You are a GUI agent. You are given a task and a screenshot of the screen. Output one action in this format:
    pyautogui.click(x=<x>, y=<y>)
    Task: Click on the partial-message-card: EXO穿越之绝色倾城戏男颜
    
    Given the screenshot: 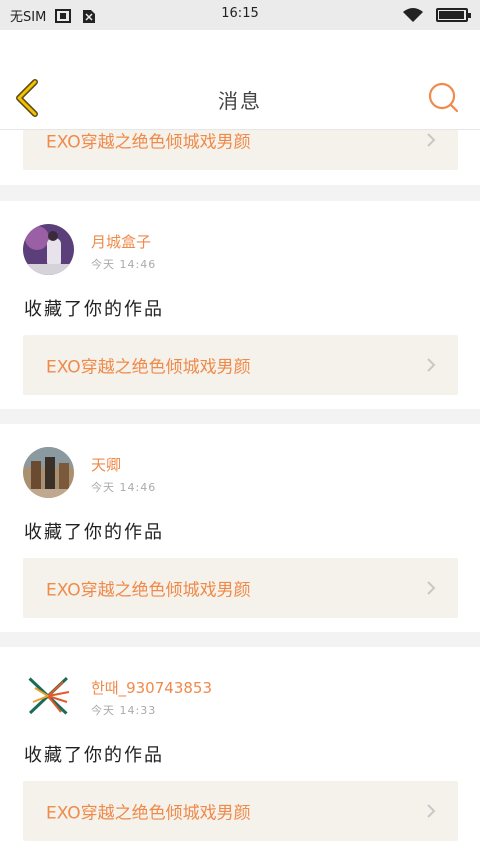 What is the action you would take?
    pyautogui.click(x=240, y=147)
    